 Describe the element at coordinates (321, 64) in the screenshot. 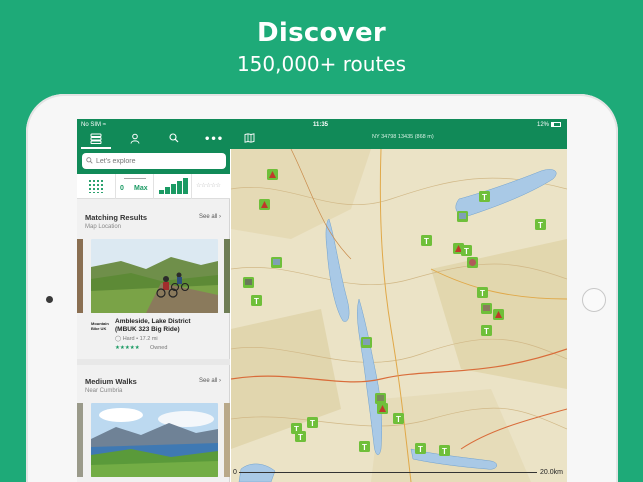

I see `hero-subtitle: 150,000+ routes` at that location.